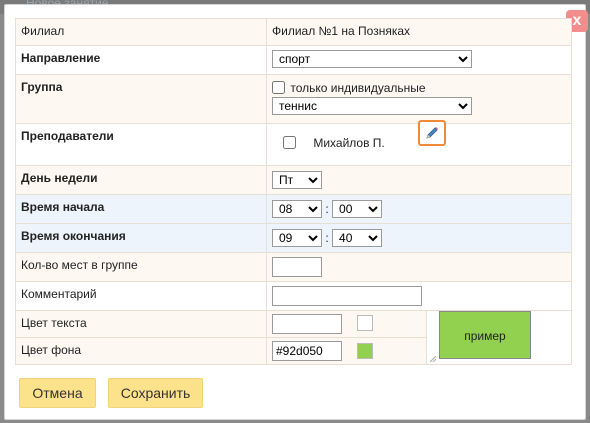 This screenshot has width=590, height=423. What do you see at coordinates (141, 32) in the screenshot?
I see `branch-label: Филиал` at bounding box center [141, 32].